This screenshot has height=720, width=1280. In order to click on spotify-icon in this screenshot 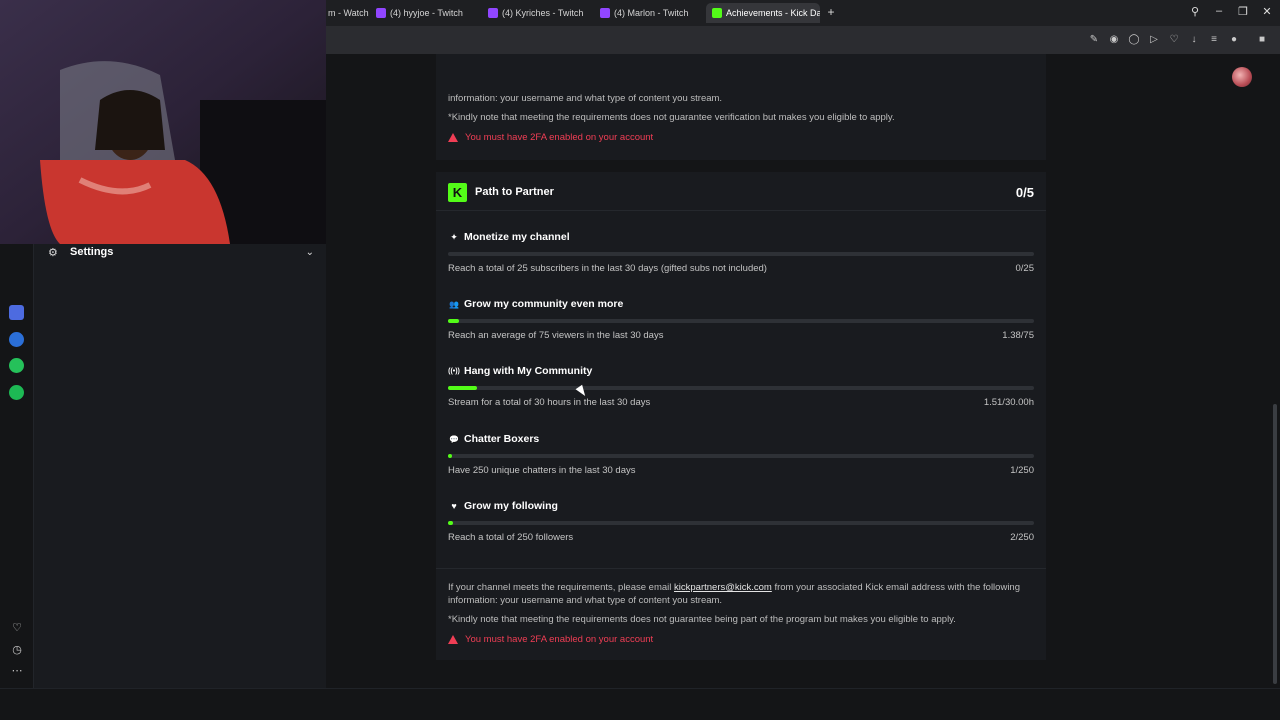, I will do `click(16, 392)`.